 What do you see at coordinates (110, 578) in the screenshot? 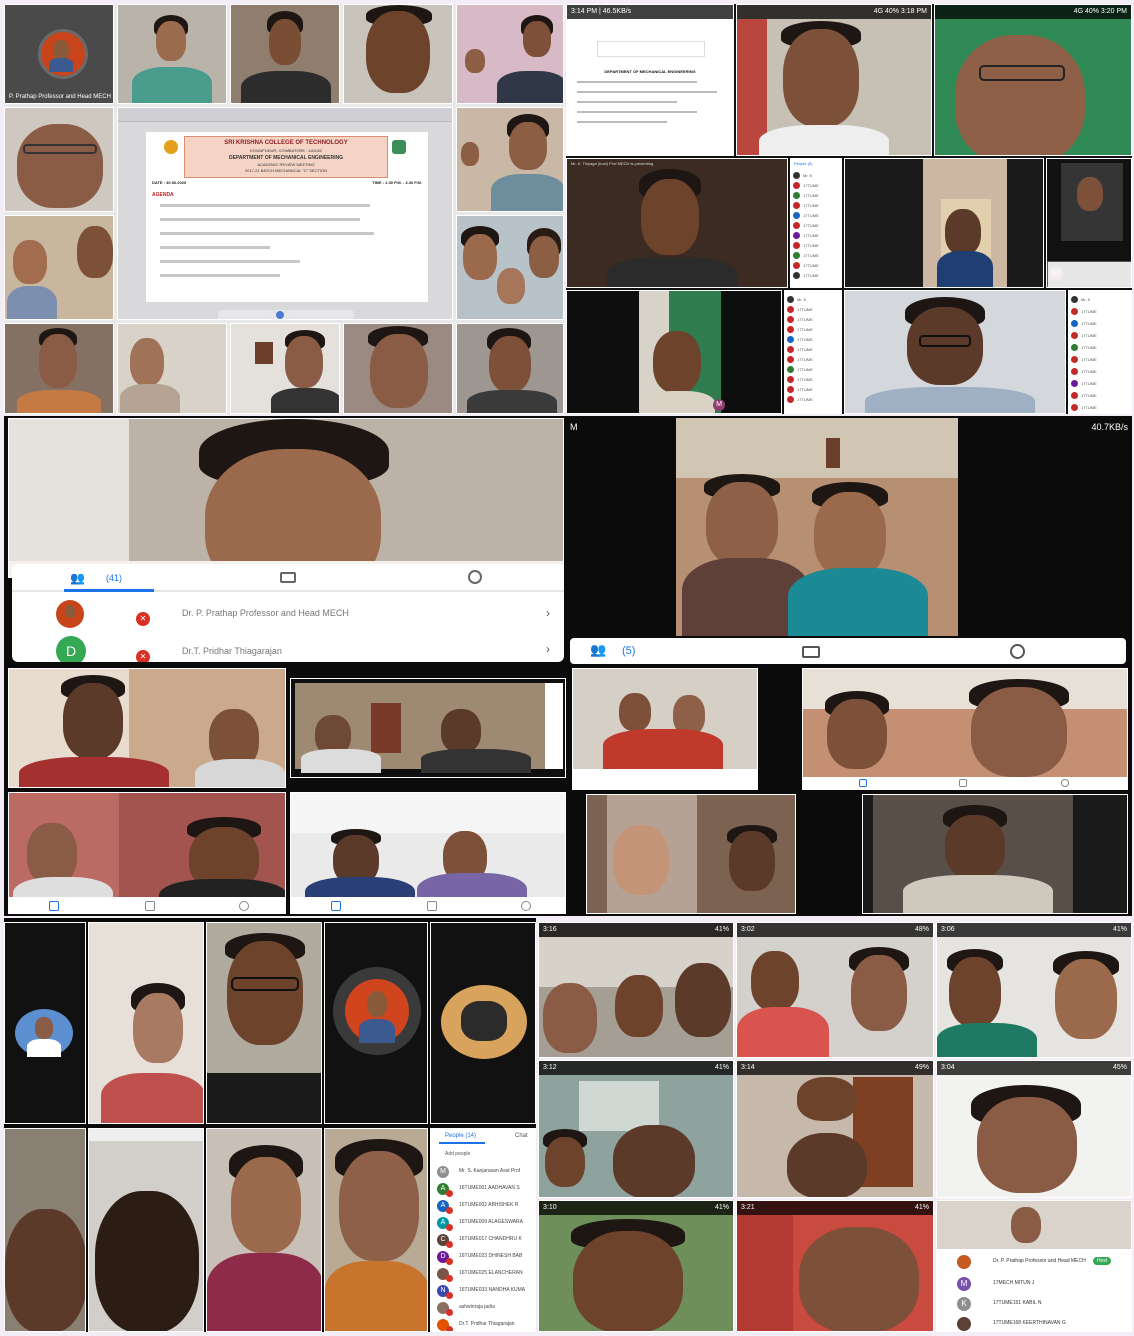
I see `participants-tab: 👥 (41)` at bounding box center [110, 578].